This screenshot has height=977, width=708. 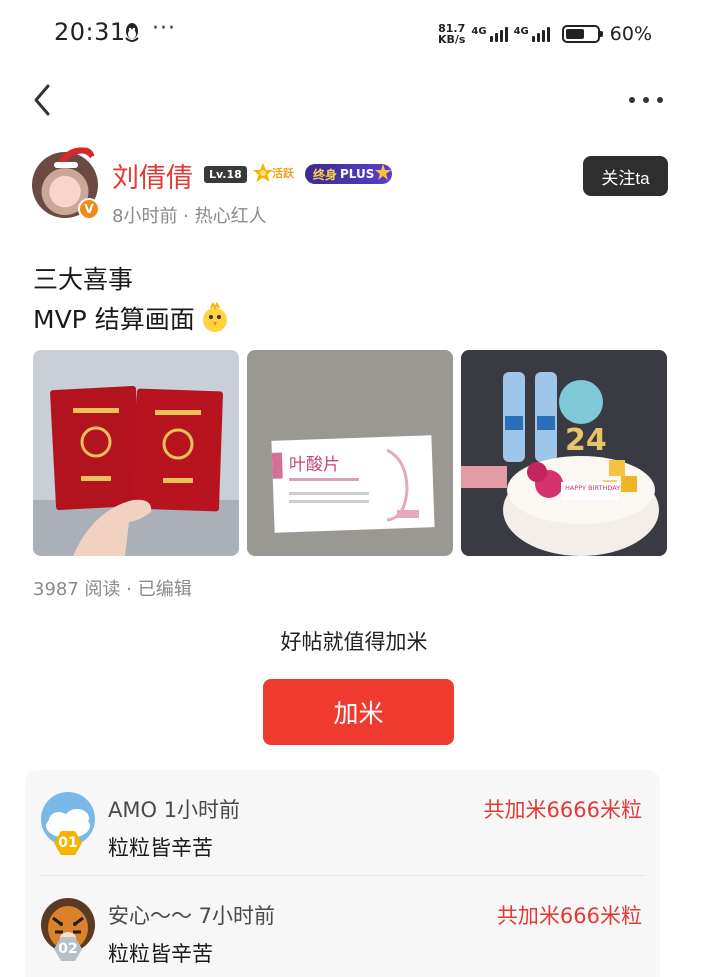 What do you see at coordinates (192, 916) in the screenshot?
I see `rewarder-name: 安心～～ 7小时前` at bounding box center [192, 916].